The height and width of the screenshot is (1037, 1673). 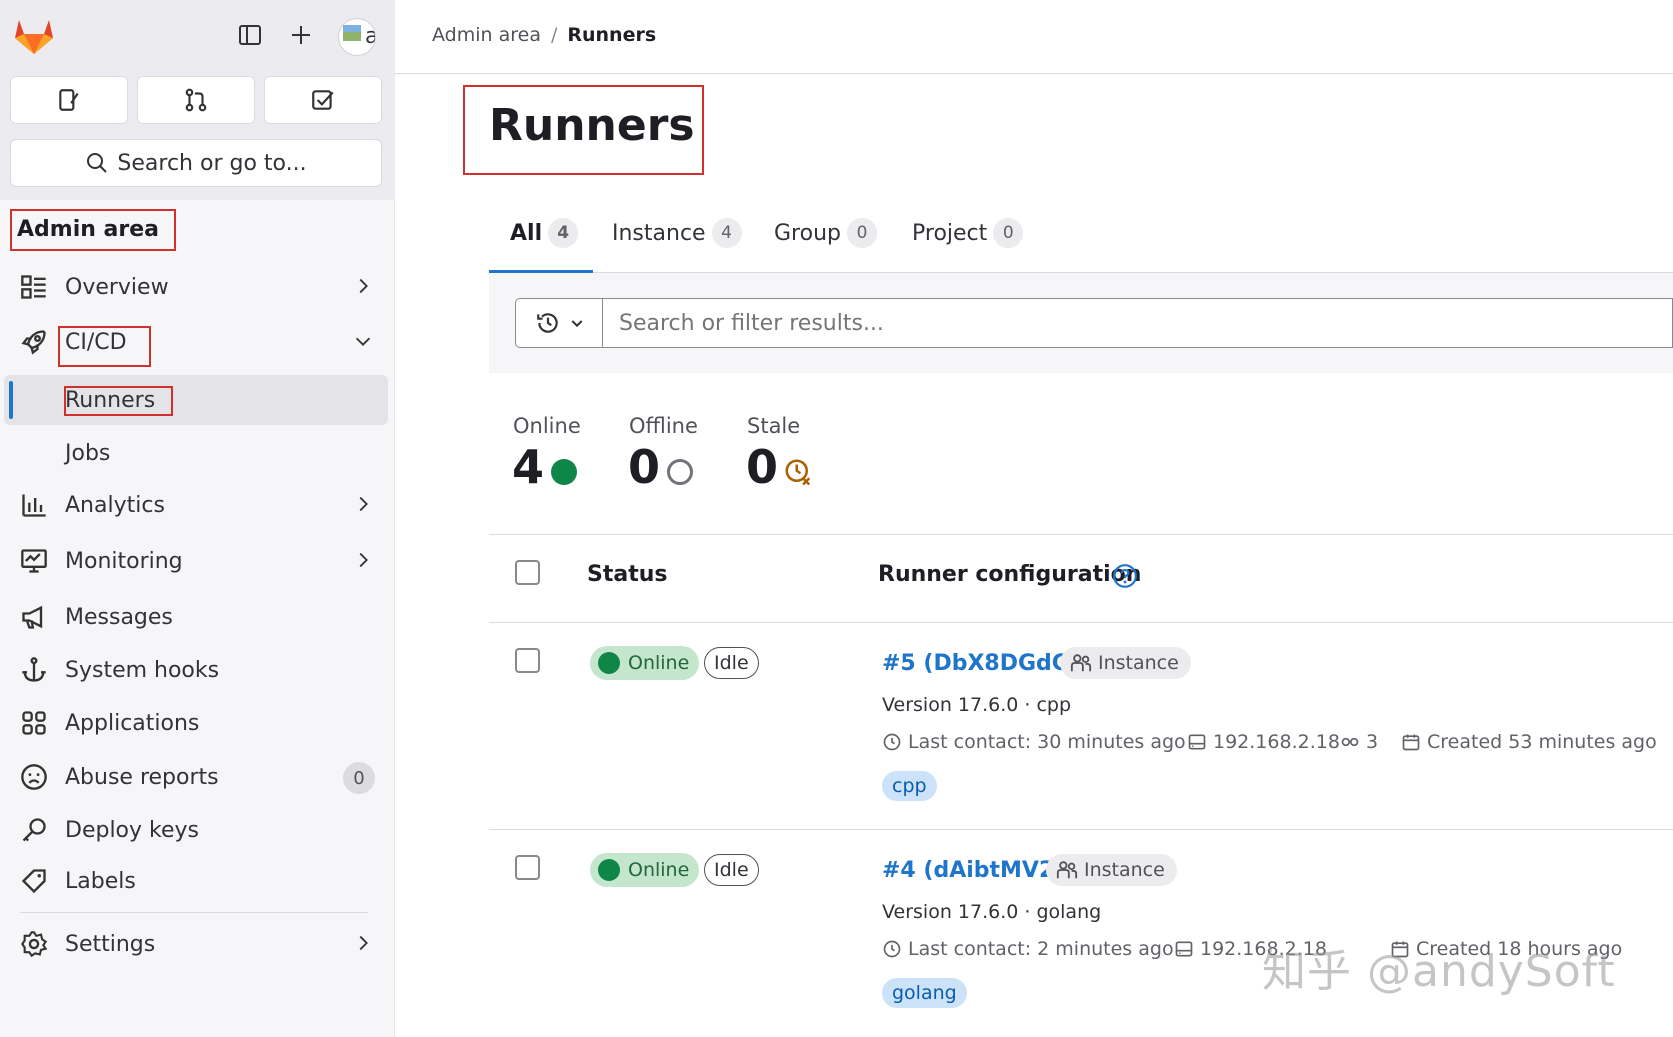 What do you see at coordinates (195, 830) in the screenshot?
I see `sidebar-item-deploy-keys: Deploy keys` at bounding box center [195, 830].